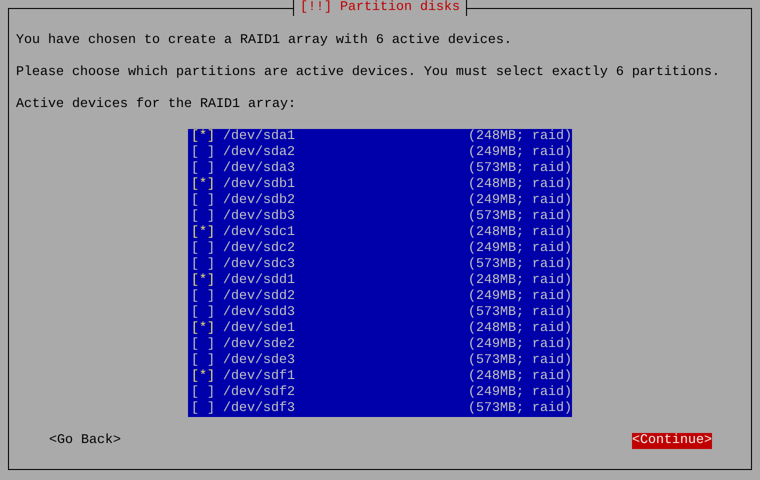 The height and width of the screenshot is (480, 760). Describe the element at coordinates (259, 185) in the screenshot. I see `device-name: /dev/sdb1` at that location.